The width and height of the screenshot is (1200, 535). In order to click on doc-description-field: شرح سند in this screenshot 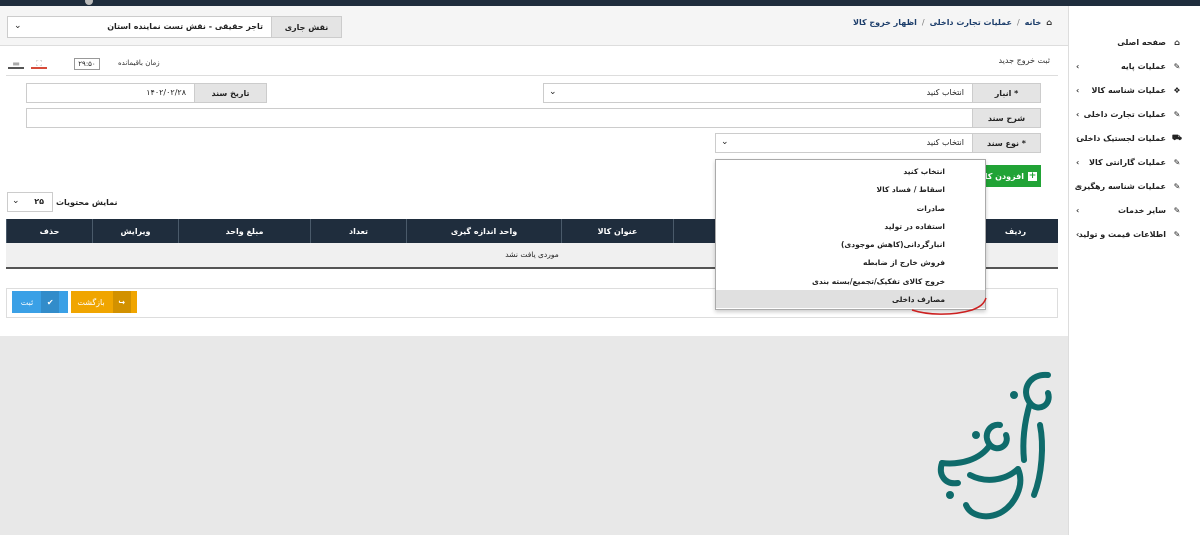, I will do `click(533, 118)`.